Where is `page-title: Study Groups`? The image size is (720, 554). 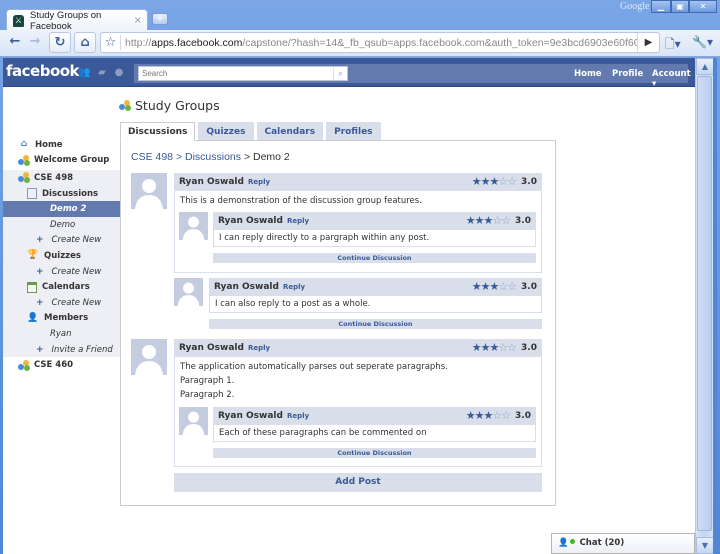
page-title: Study Groups is located at coordinates (169, 105).